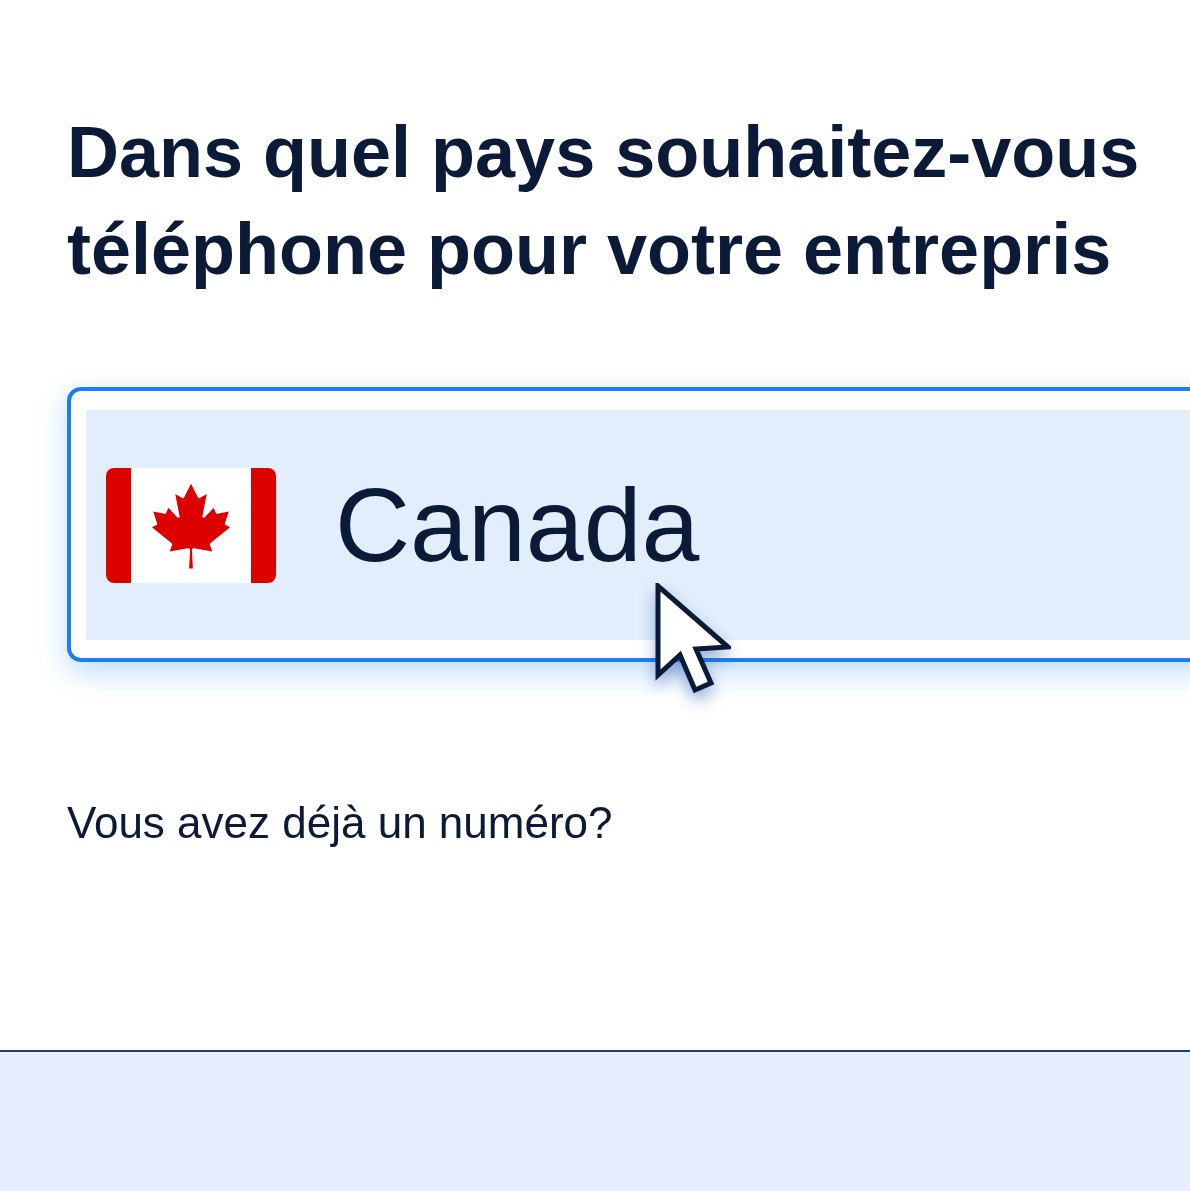 Image resolution: width=1190 pixels, height=1191 pixels. What do you see at coordinates (340, 823) in the screenshot?
I see `existing-number-prompt: Vous avez déjà un numéro?` at bounding box center [340, 823].